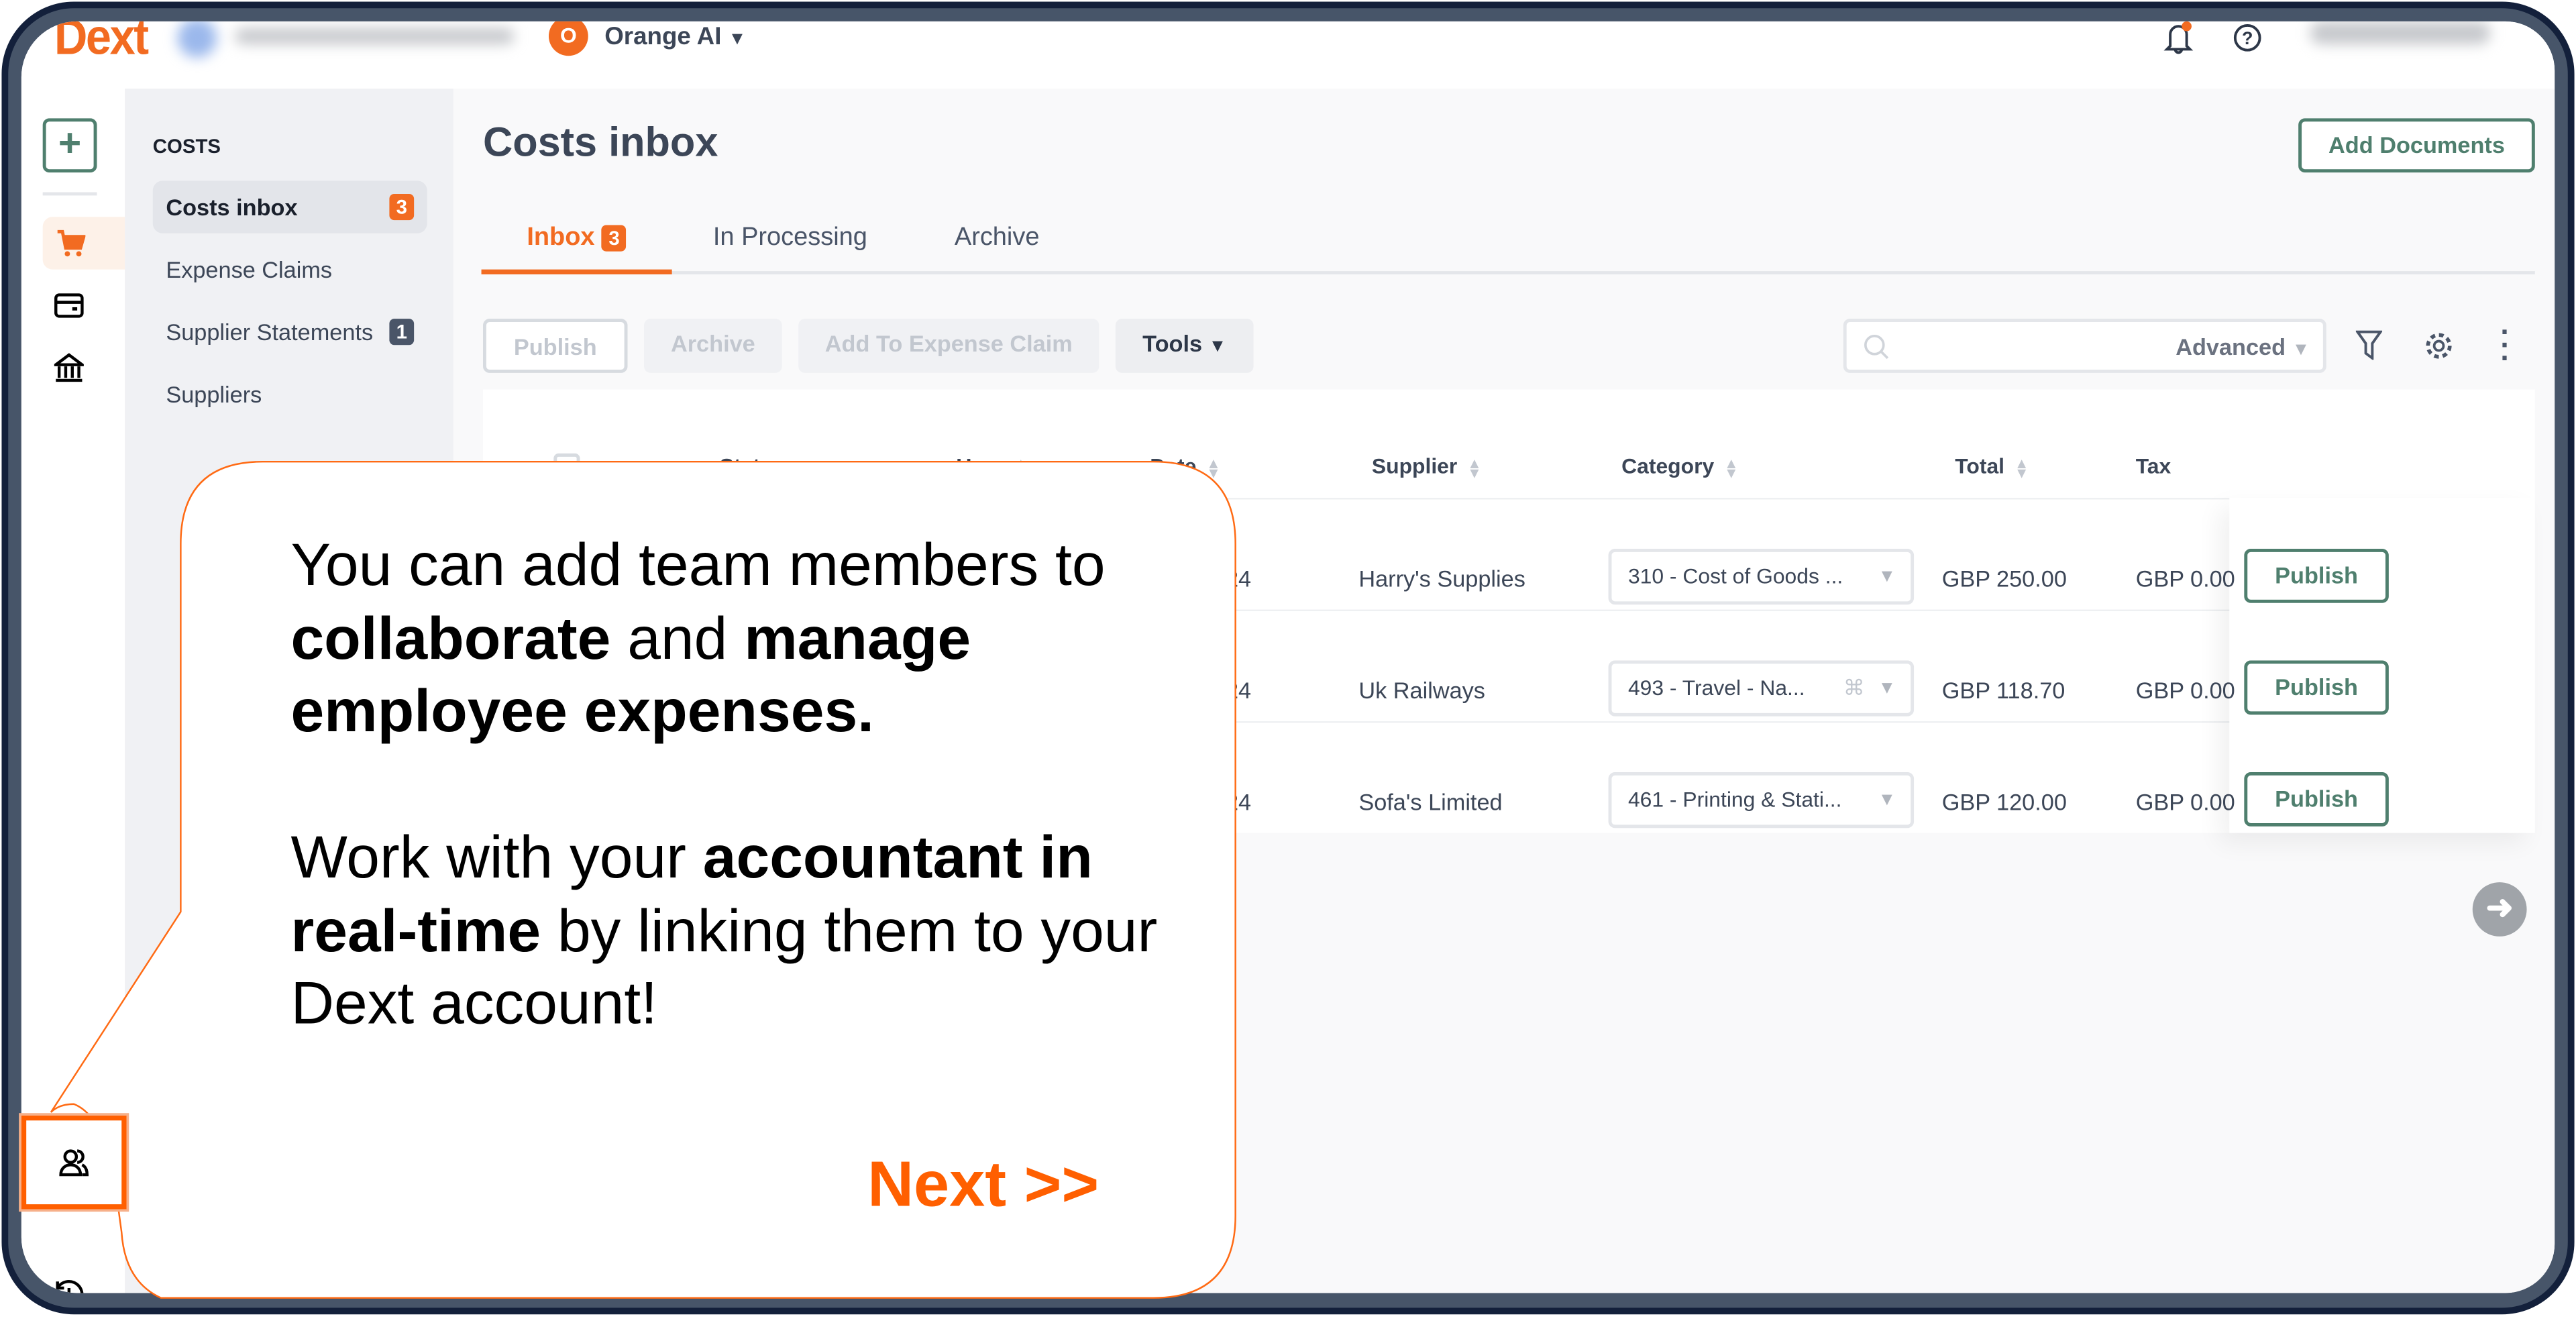 Image resolution: width=2576 pixels, height=1333 pixels. What do you see at coordinates (698, 564) in the screenshot?
I see `text-segment: You can add team members to` at bounding box center [698, 564].